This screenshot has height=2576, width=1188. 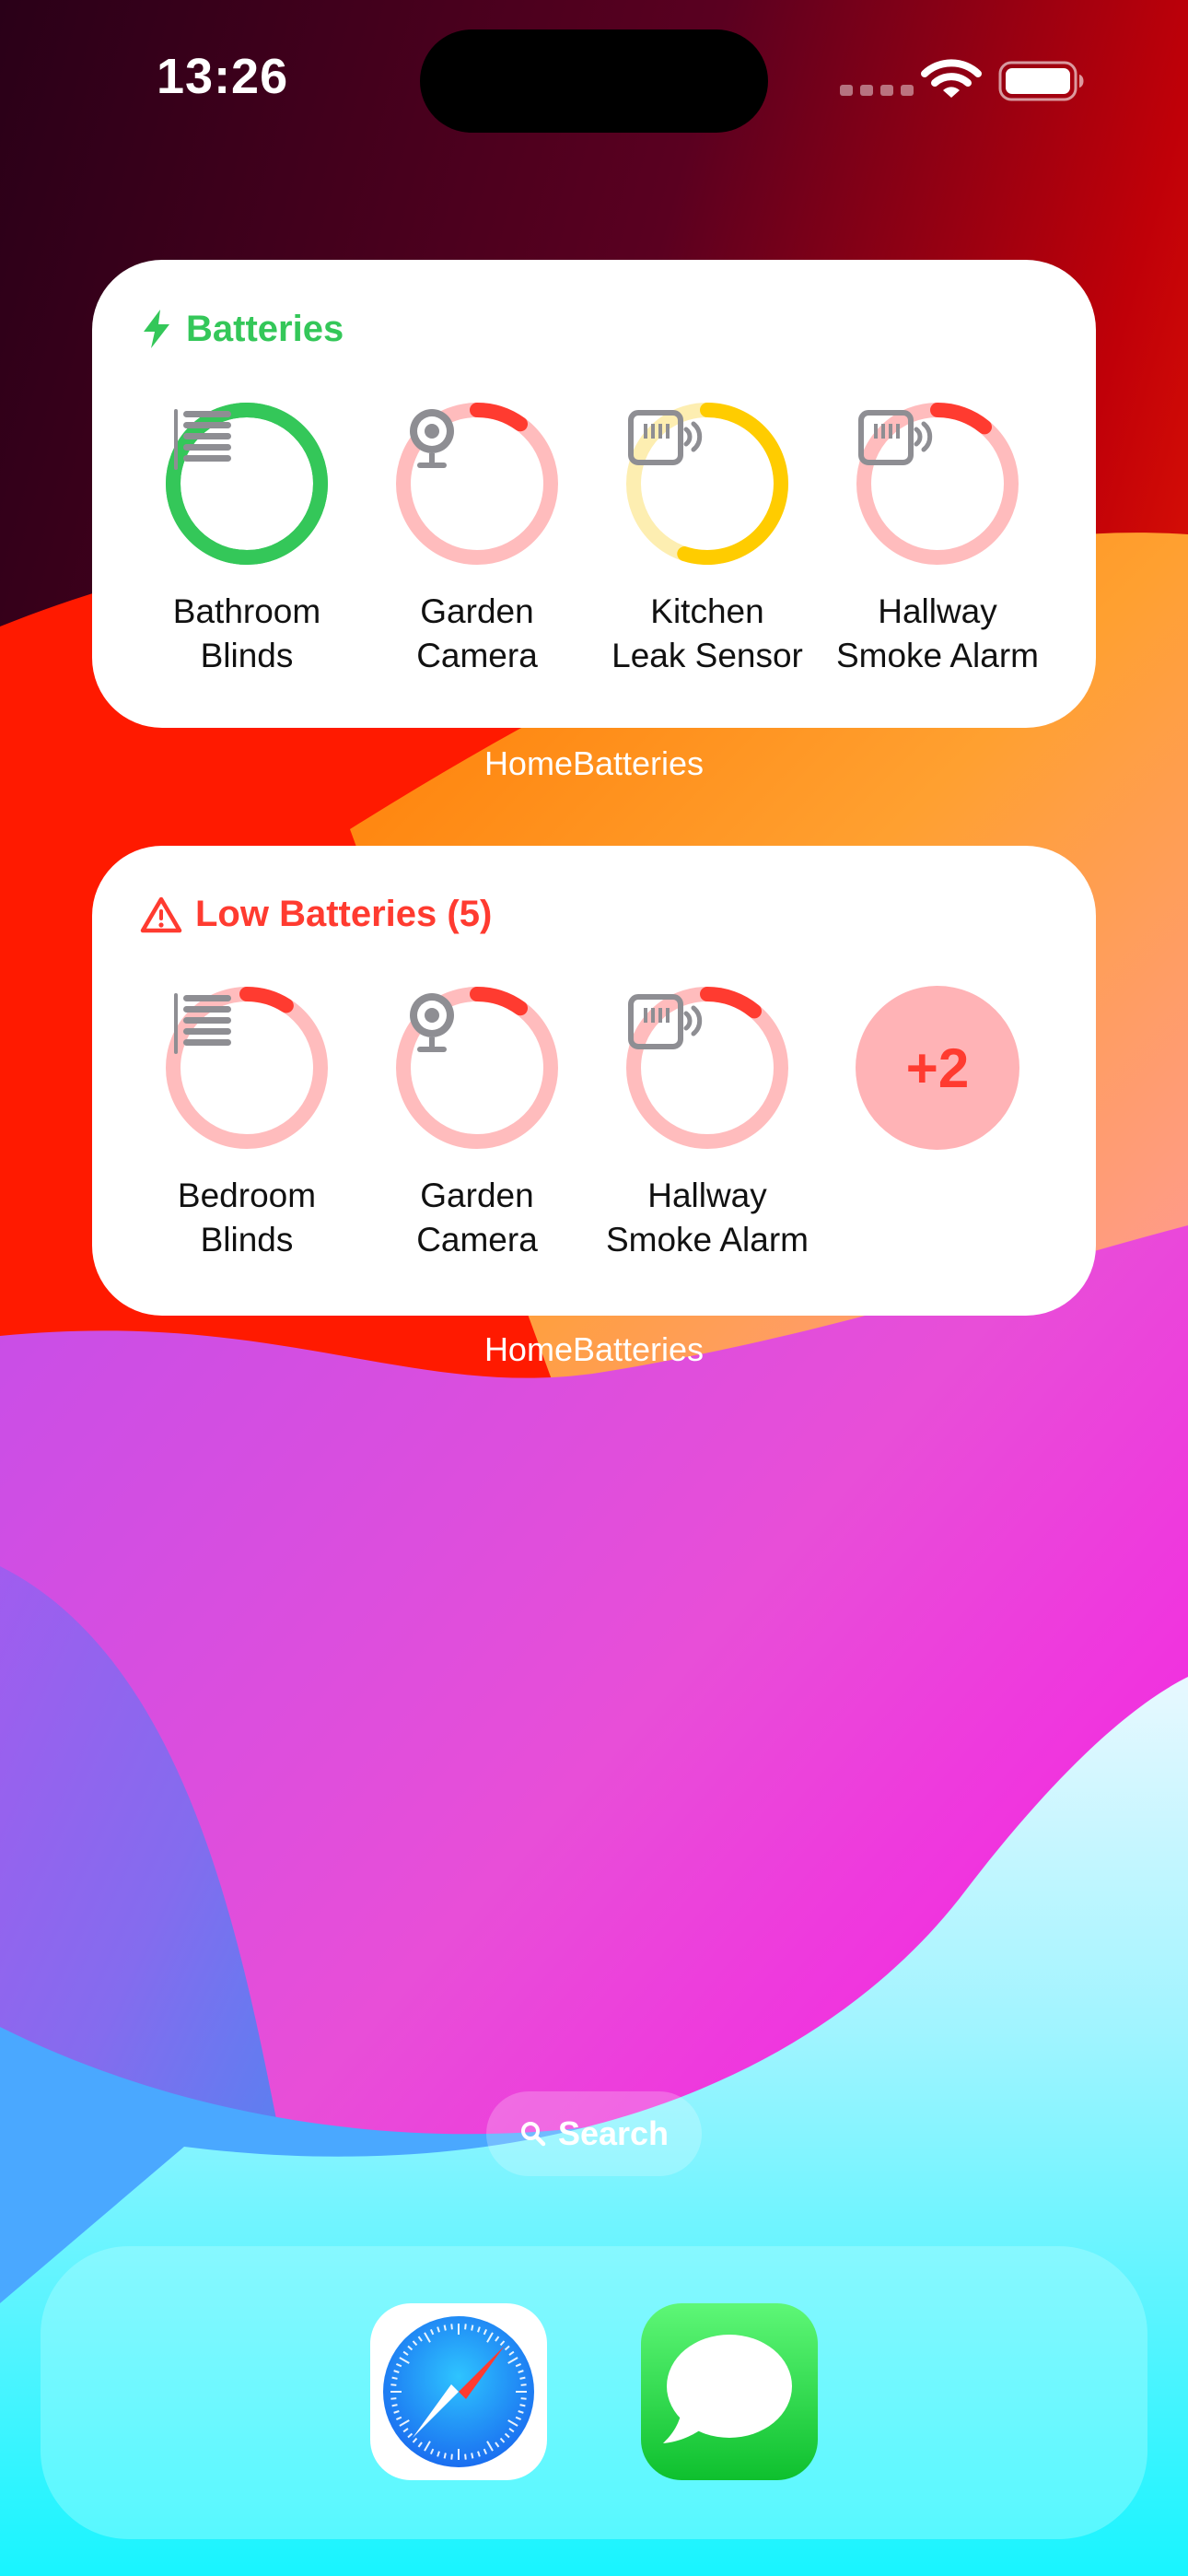 I want to click on device-label: Bedroom Blinds, so click(x=246, y=1218).